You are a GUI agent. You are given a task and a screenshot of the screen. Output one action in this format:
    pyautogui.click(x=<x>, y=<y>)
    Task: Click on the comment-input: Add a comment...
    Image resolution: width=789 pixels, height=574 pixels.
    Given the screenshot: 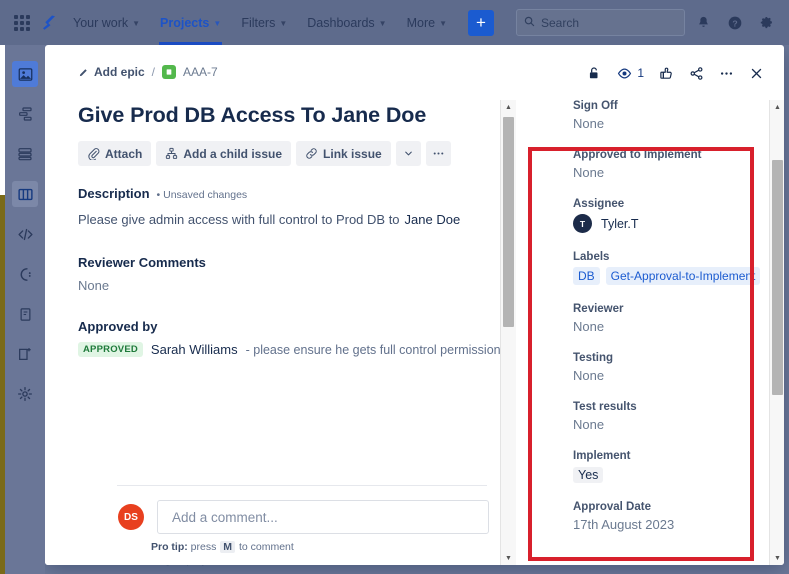 What is the action you would take?
    pyautogui.click(x=323, y=517)
    